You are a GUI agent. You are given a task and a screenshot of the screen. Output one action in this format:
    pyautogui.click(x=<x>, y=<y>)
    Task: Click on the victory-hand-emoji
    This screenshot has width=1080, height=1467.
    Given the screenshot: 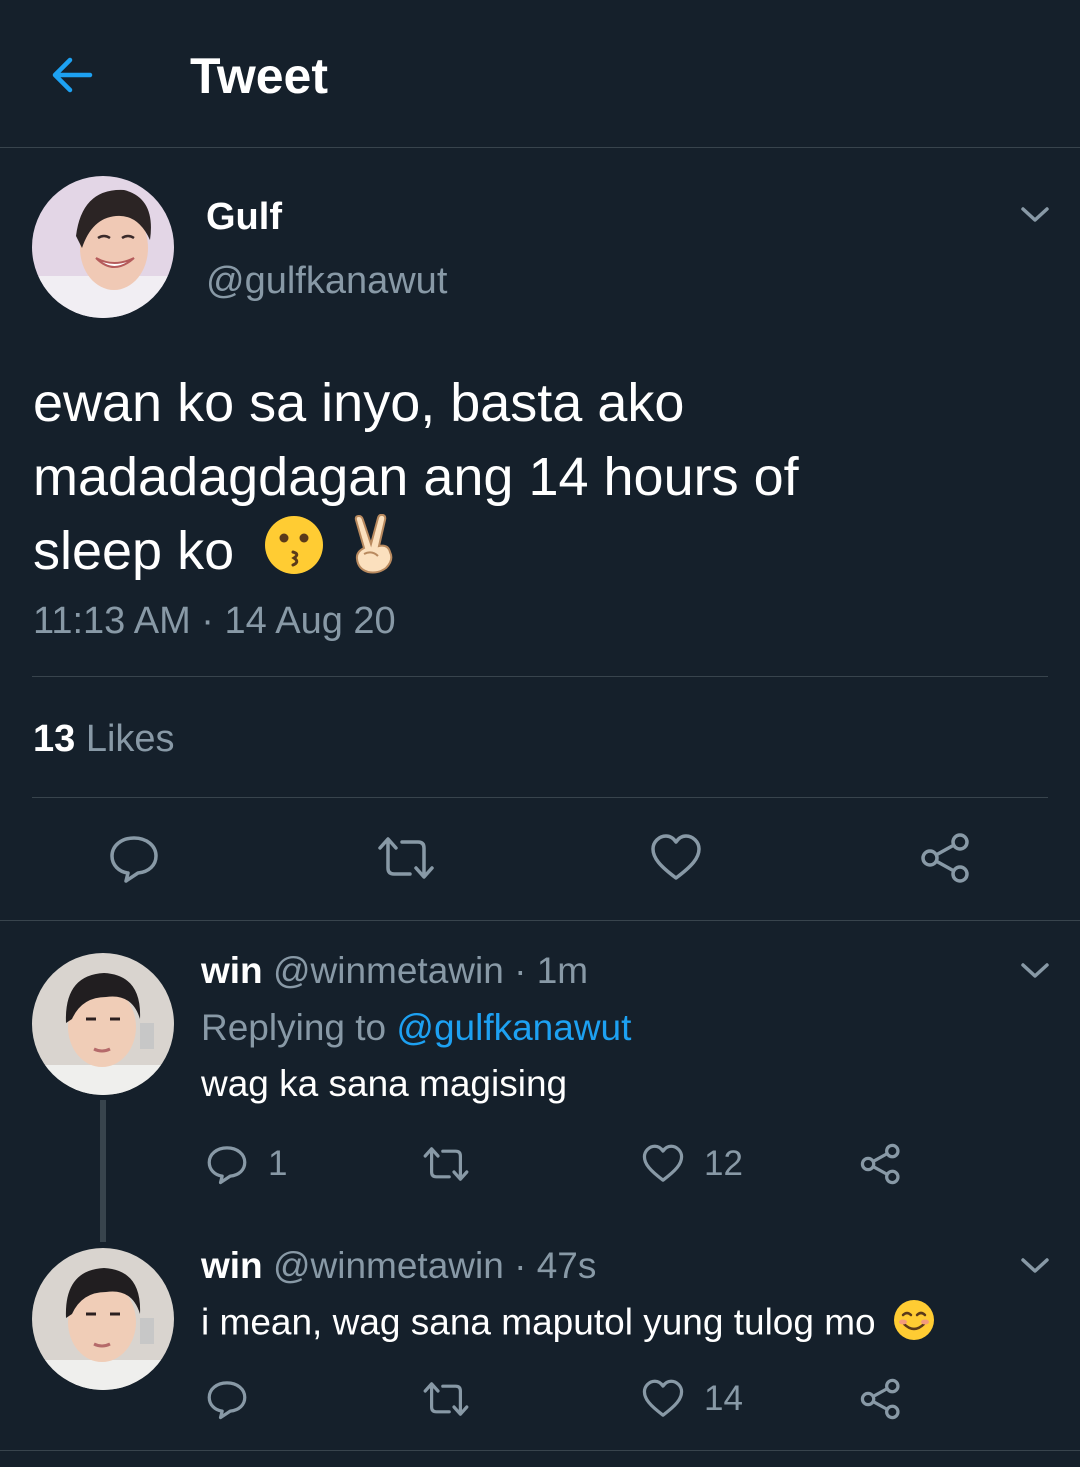 What is the action you would take?
    pyautogui.click(x=375, y=554)
    